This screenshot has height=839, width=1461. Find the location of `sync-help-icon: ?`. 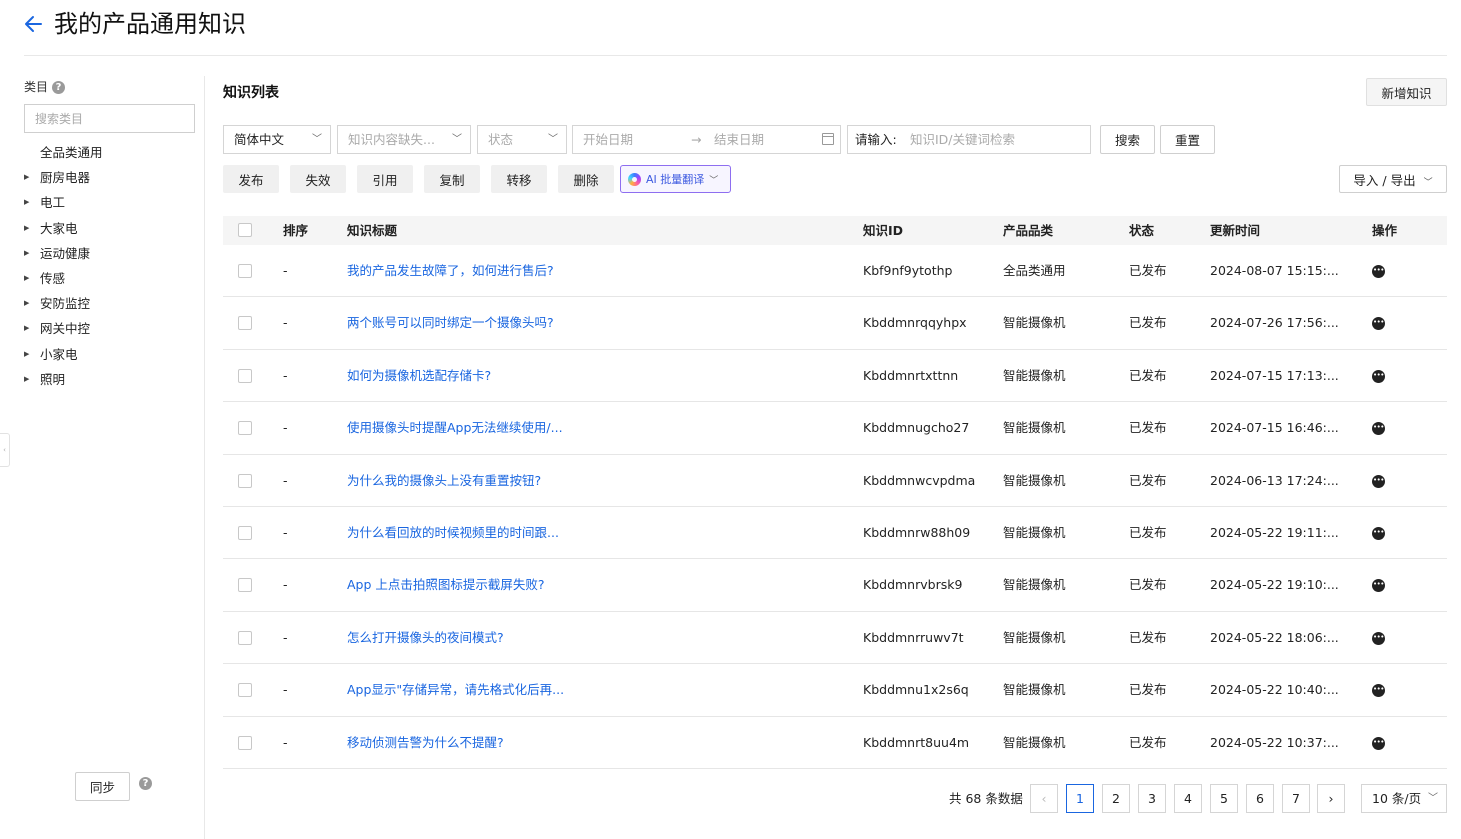

sync-help-icon: ? is located at coordinates (145, 783).